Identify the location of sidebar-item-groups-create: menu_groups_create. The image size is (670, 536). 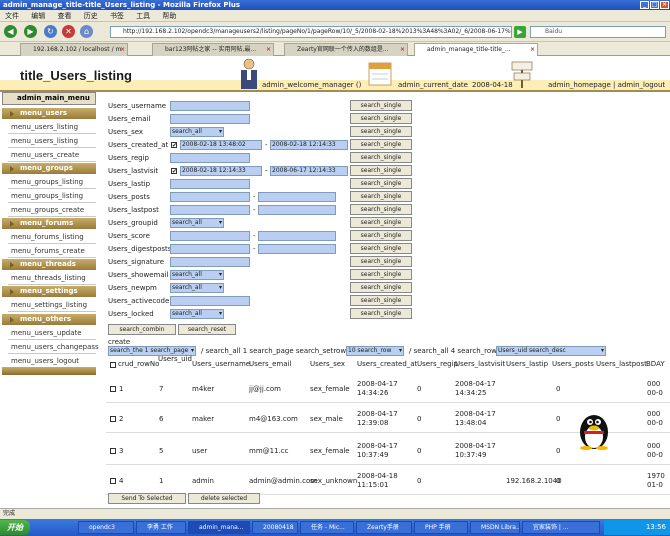
(52, 210).